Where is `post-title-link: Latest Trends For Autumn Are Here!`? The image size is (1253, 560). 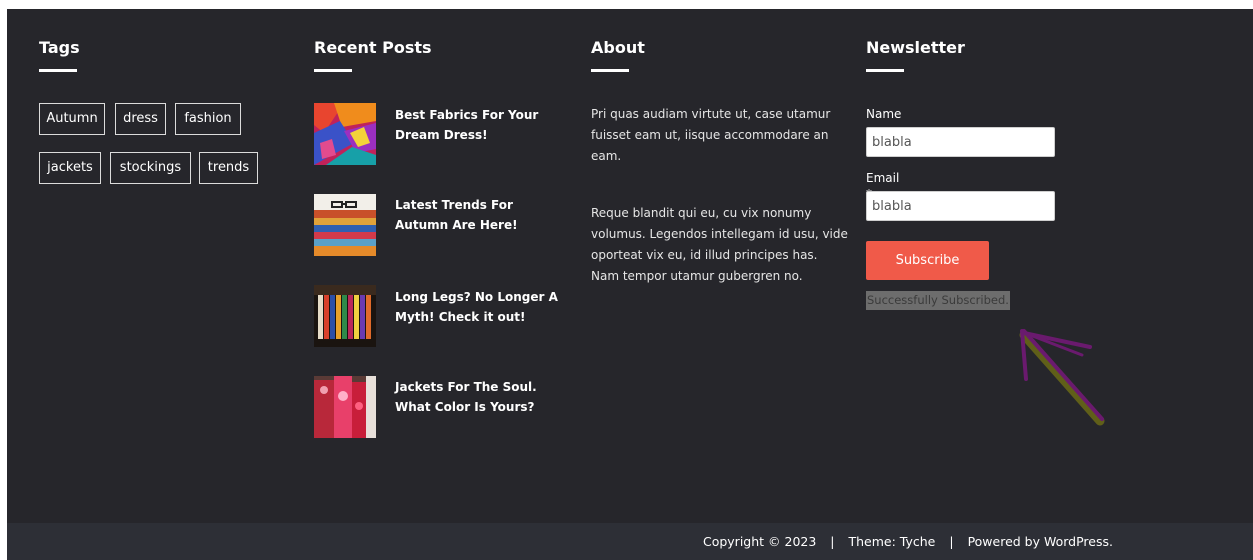 post-title-link: Latest Trends For Autumn Are Here! is located at coordinates (480, 215).